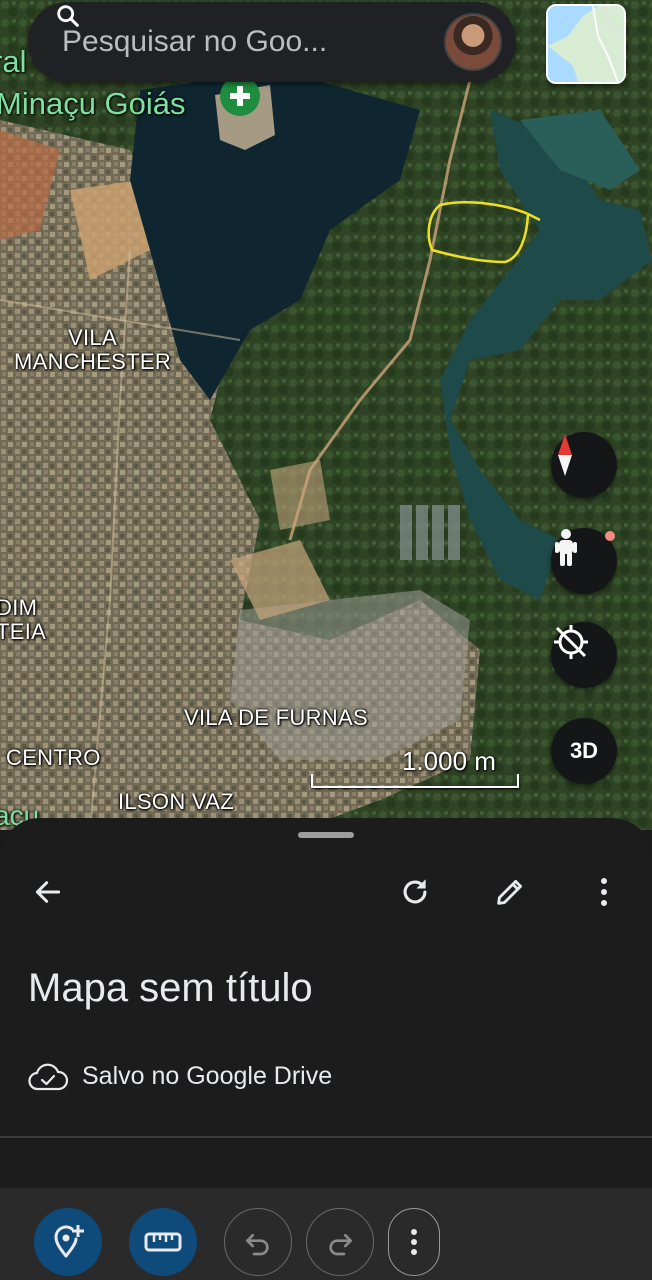  What do you see at coordinates (92, 349) in the screenshot?
I see `place-label-vila-manchester: VILA MANCHESTER` at bounding box center [92, 349].